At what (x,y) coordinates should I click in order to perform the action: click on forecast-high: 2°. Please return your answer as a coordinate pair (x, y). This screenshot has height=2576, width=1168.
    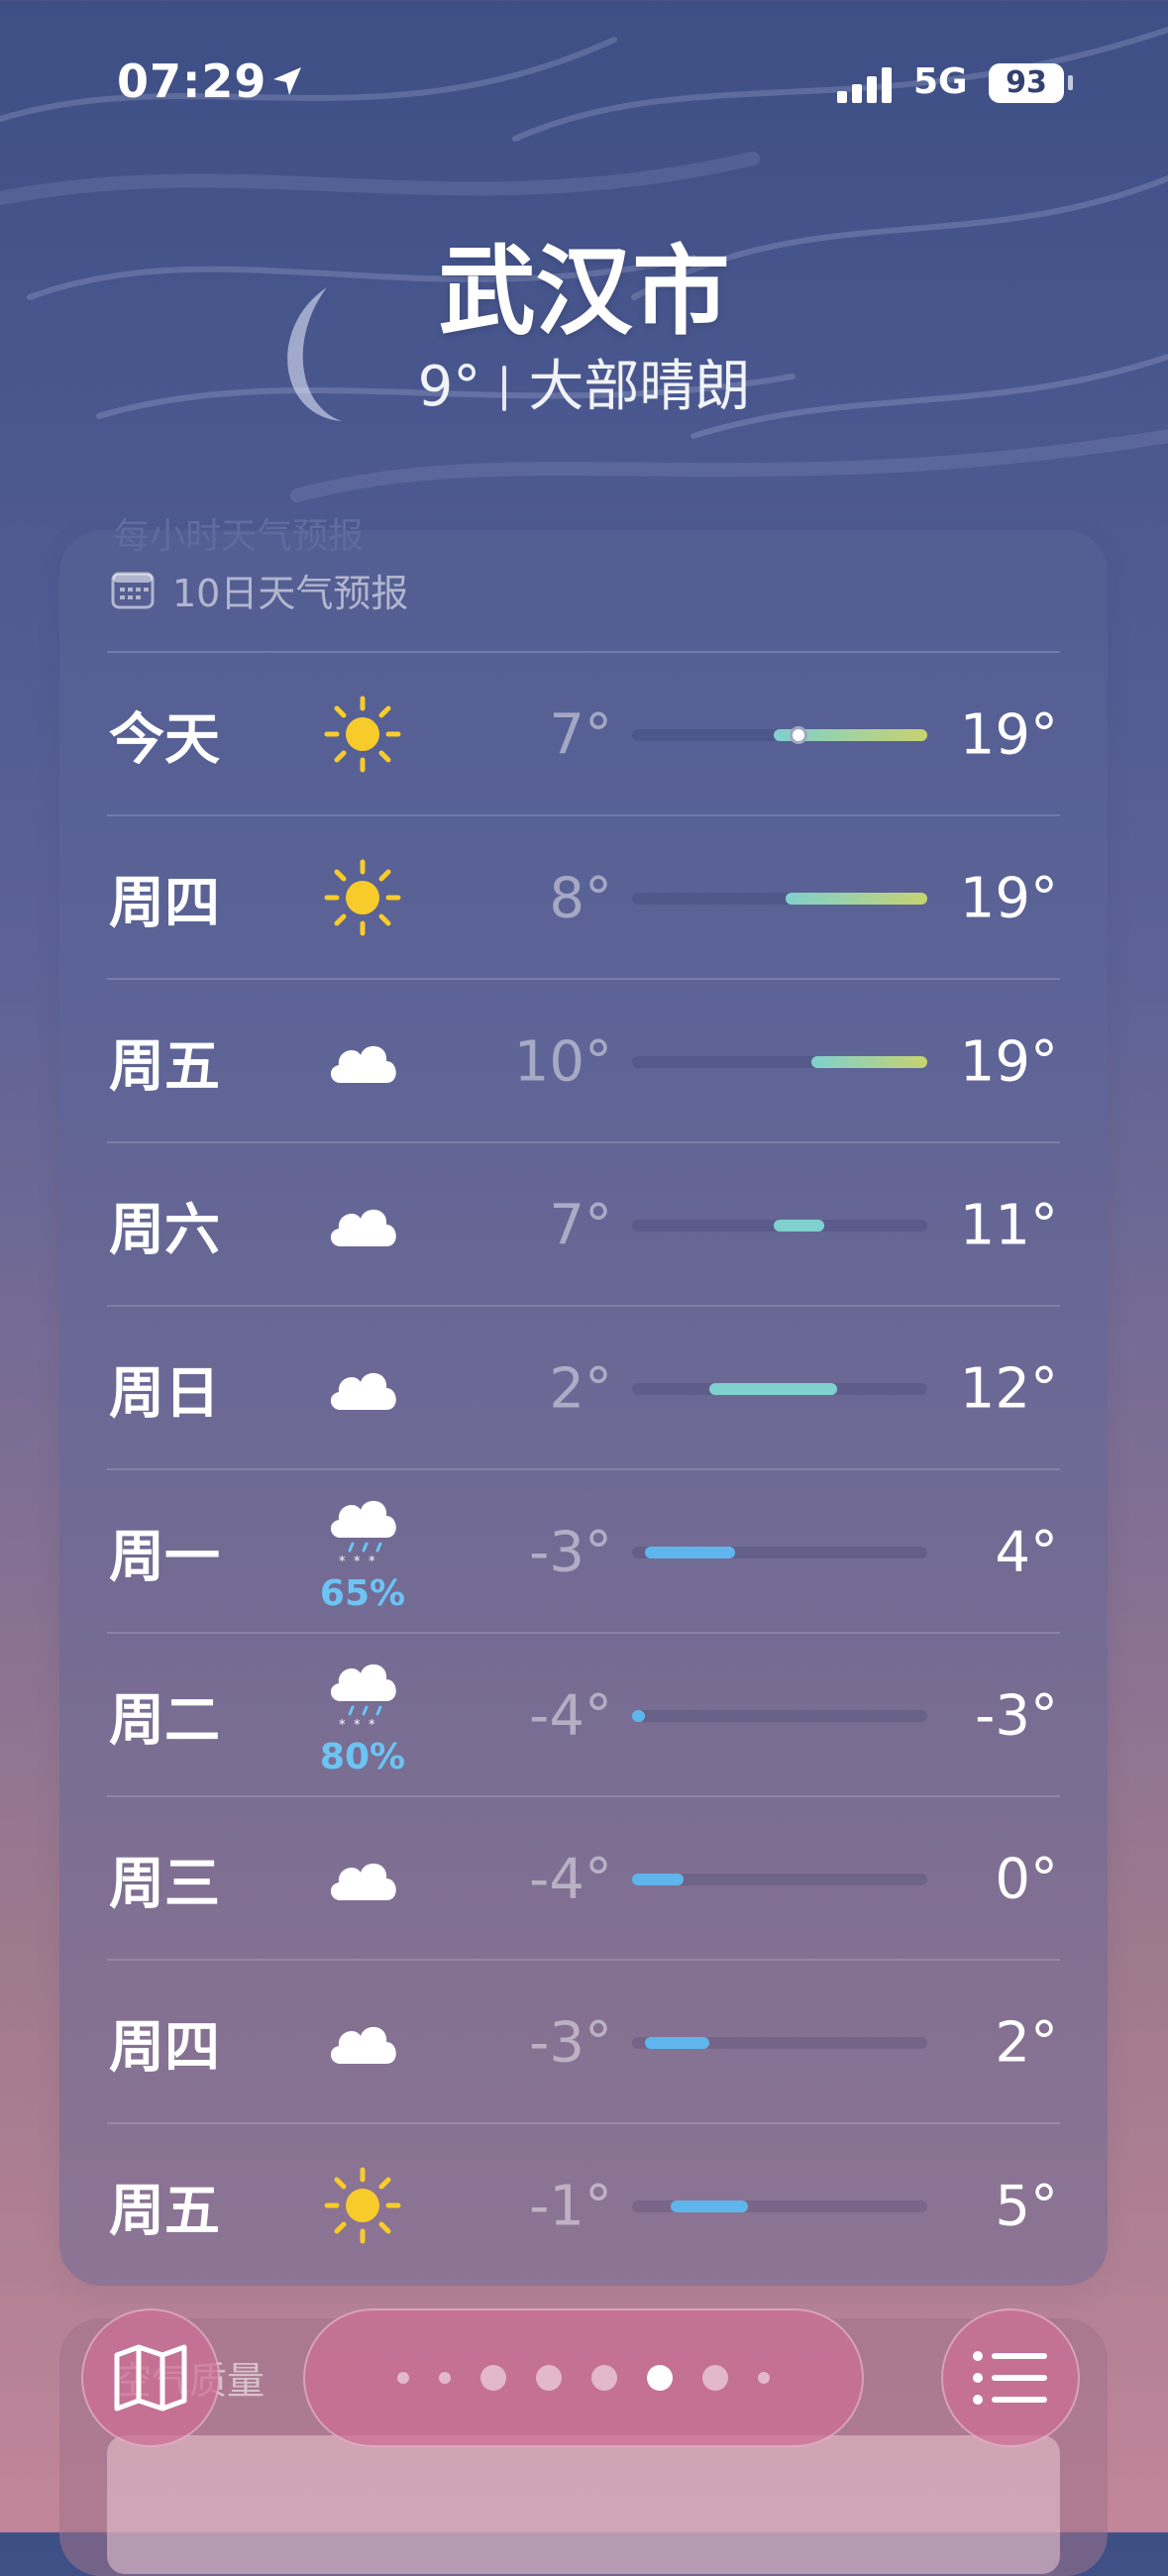
    Looking at the image, I should click on (1026, 2043).